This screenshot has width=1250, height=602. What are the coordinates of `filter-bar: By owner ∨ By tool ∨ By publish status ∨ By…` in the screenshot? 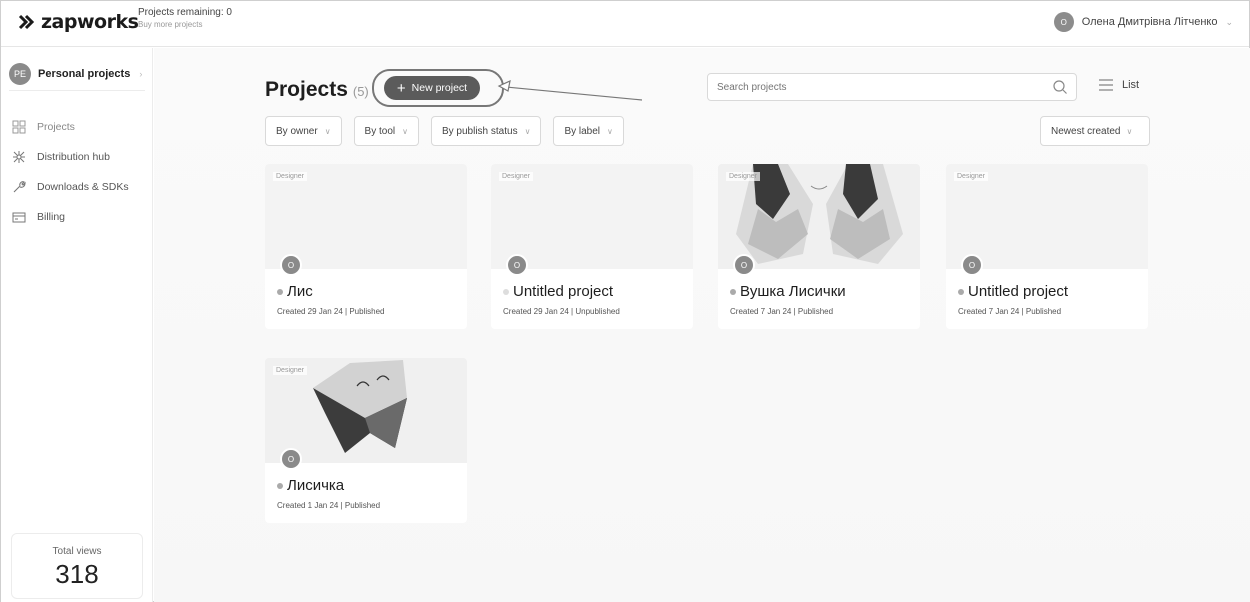 It's located at (444, 131).